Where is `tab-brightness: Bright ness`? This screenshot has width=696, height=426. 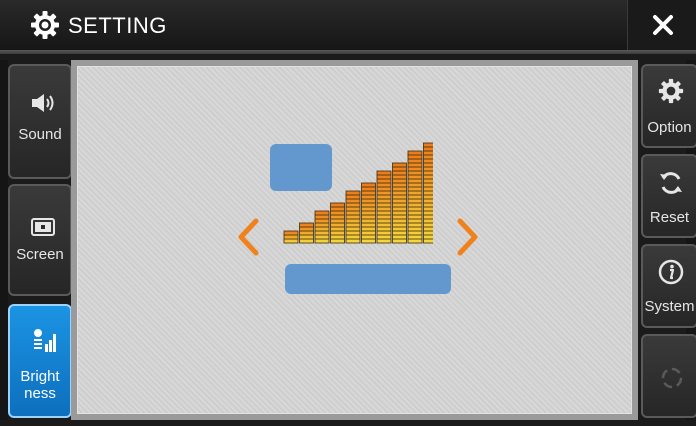 tab-brightness: Bright ness is located at coordinates (40, 361).